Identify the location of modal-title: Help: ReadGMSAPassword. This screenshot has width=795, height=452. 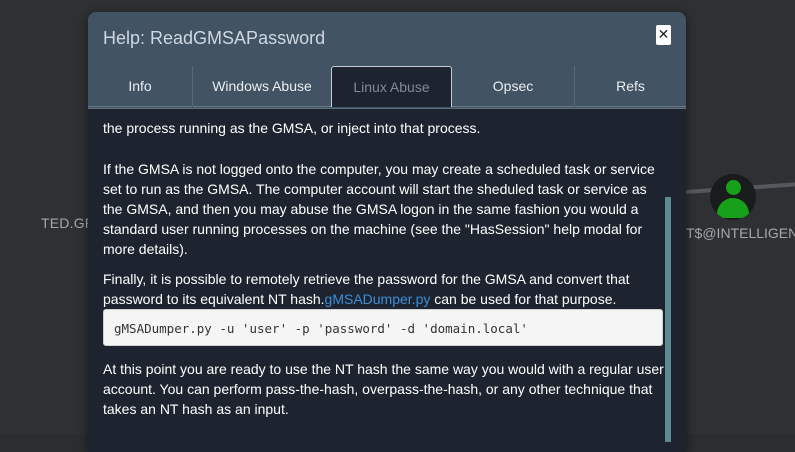
(214, 38).